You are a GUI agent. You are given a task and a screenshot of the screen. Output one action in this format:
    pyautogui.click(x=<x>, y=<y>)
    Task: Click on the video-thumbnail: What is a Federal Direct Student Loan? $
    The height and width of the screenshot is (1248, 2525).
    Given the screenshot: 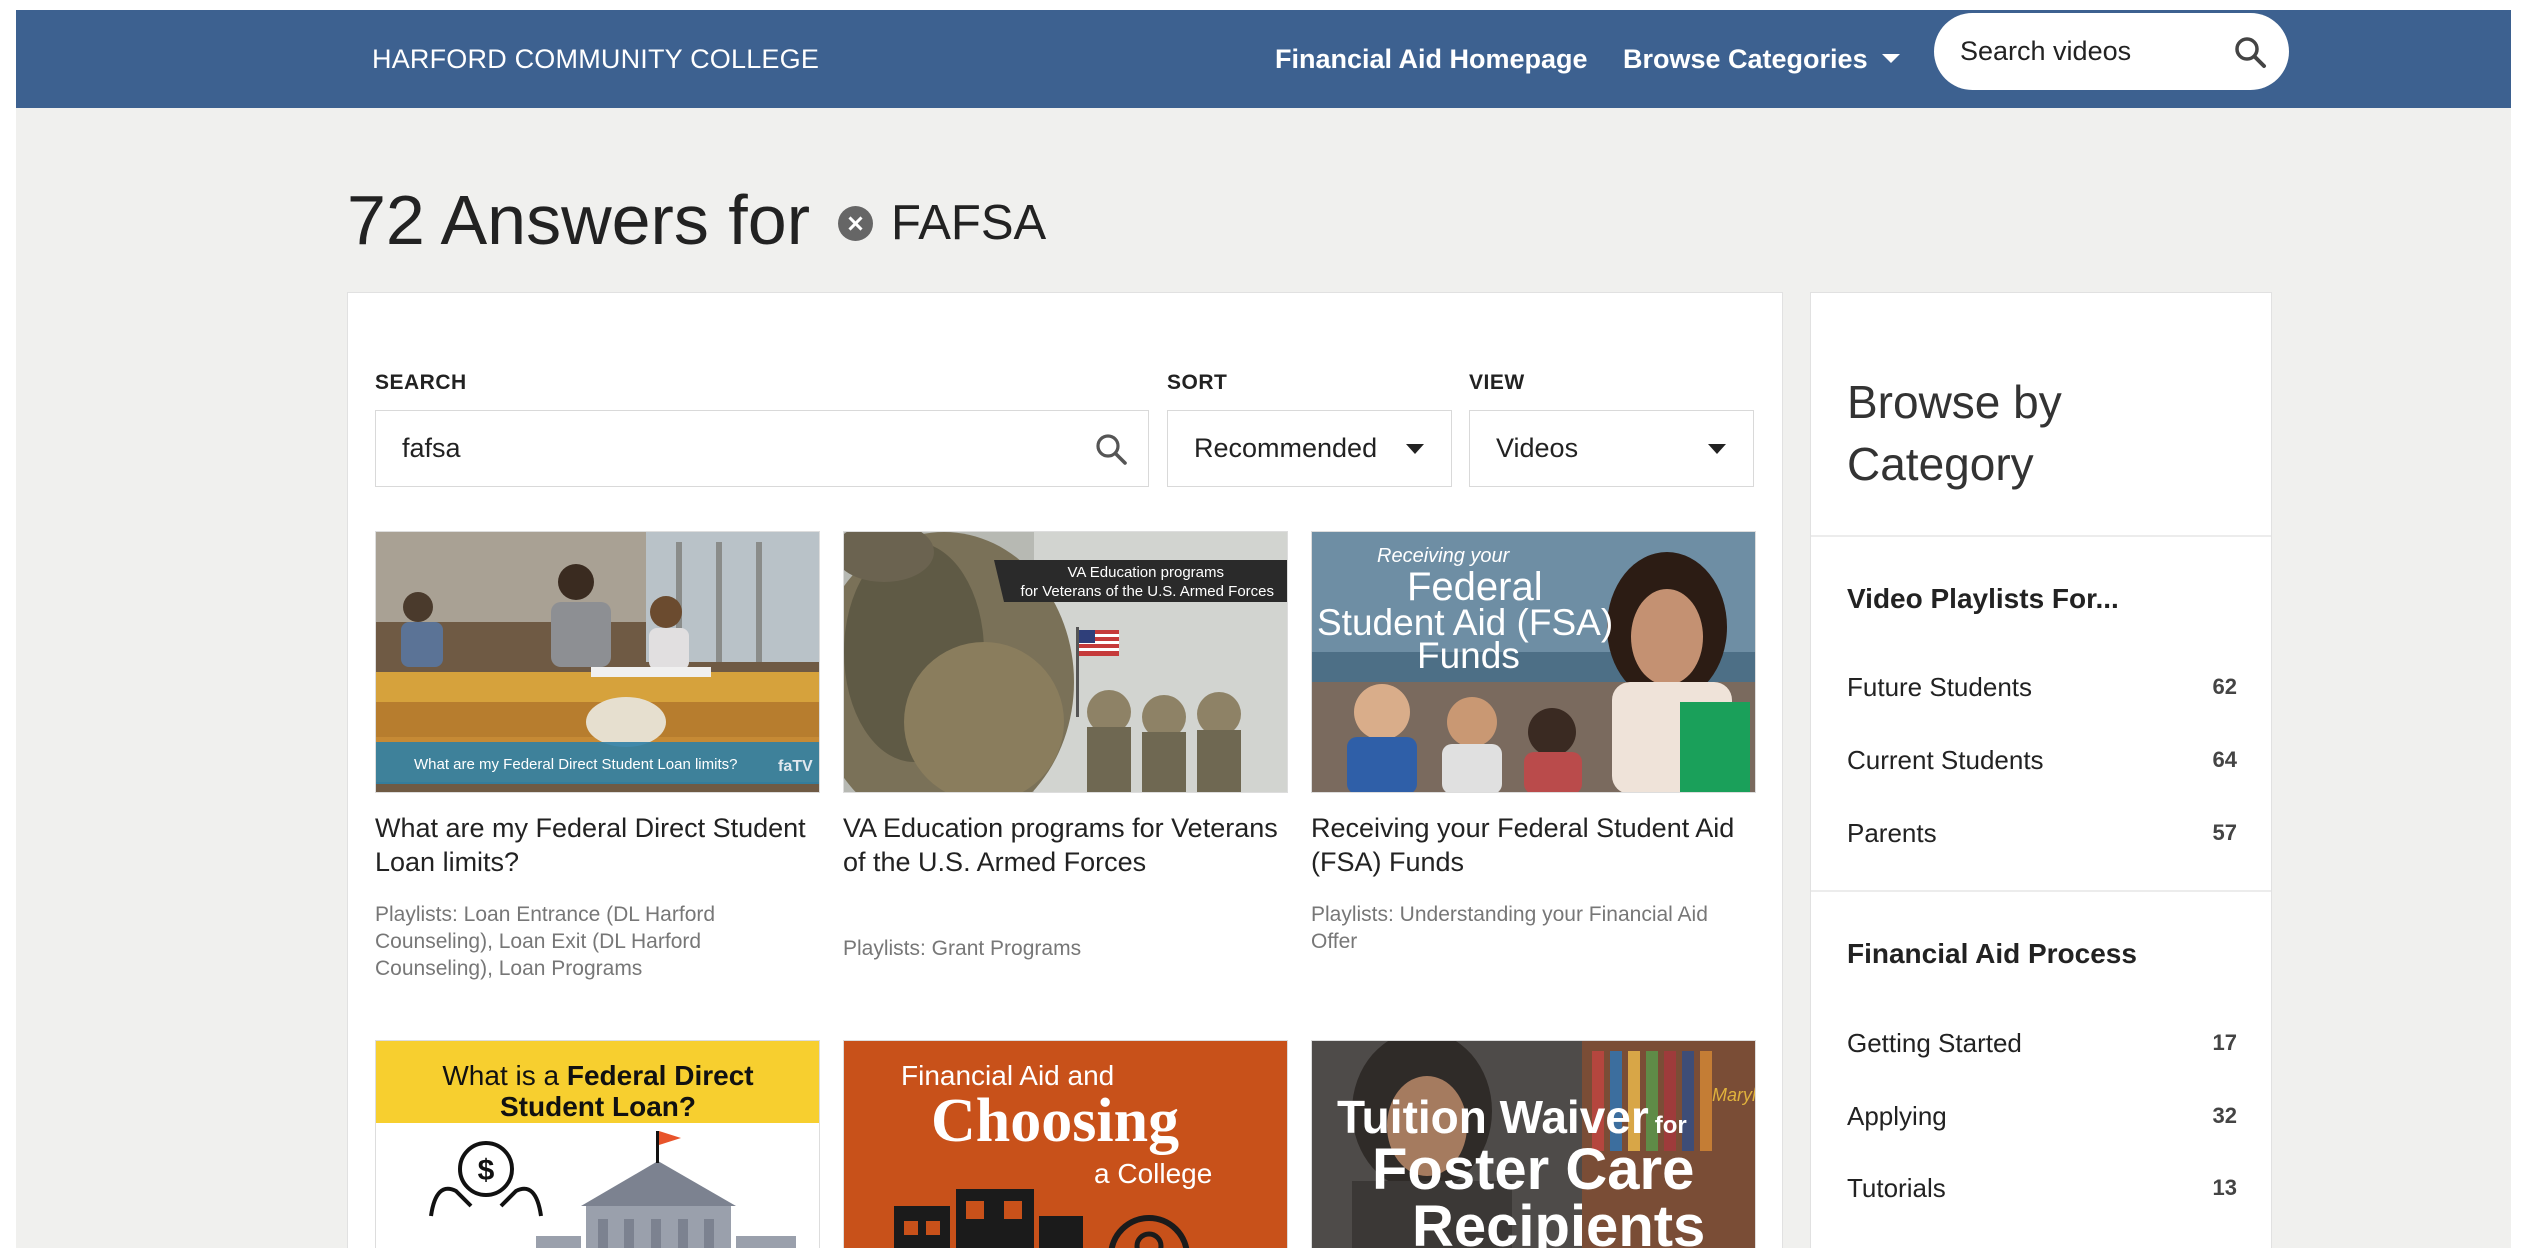 What is the action you would take?
    pyautogui.click(x=597, y=1144)
    